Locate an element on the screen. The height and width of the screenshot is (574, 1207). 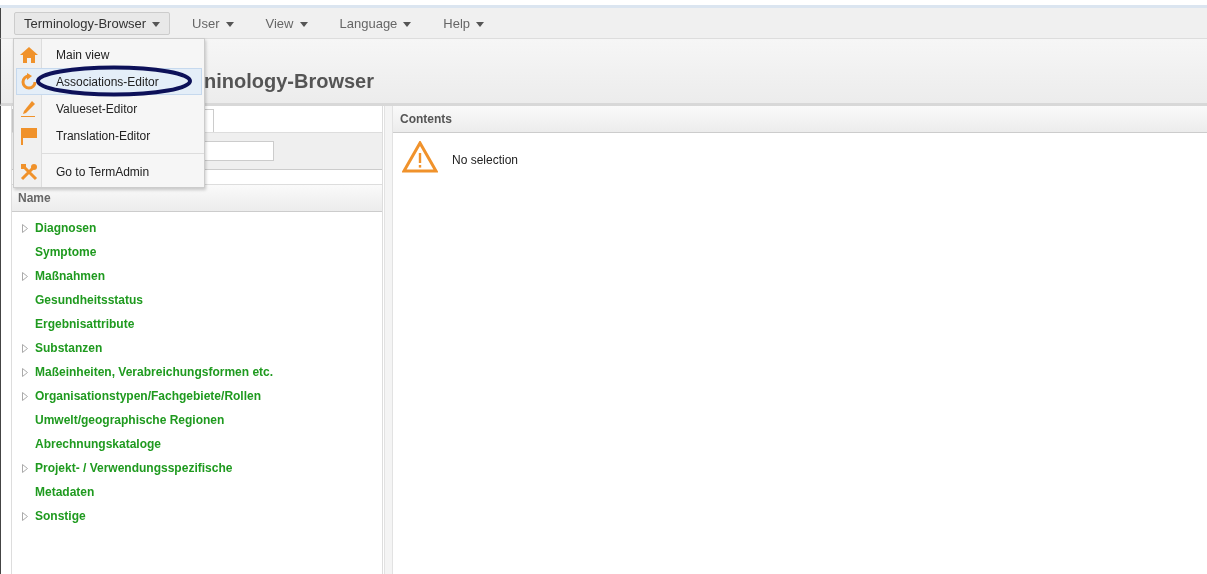
menu-item: Translation-Editor is located at coordinates (109, 135).